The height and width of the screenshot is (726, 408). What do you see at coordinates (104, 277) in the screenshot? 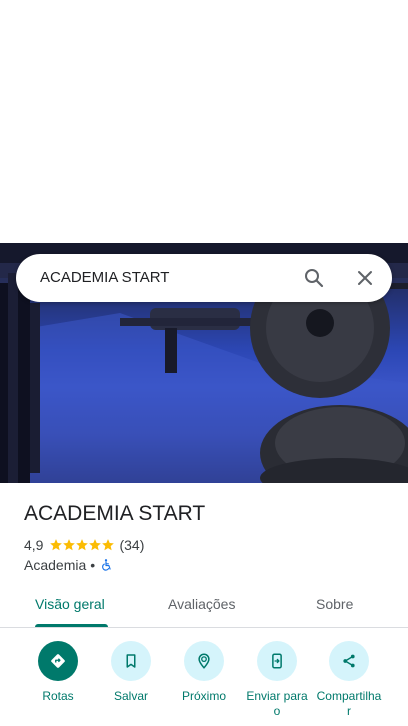
I see `search-input: ACADEMIA START` at bounding box center [104, 277].